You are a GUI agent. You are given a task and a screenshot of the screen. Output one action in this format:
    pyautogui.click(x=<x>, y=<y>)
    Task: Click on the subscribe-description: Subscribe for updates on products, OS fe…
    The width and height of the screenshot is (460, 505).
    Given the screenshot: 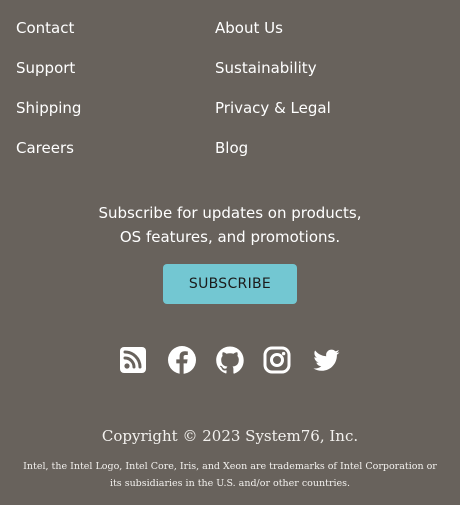 What is the action you would take?
    pyautogui.click(x=230, y=225)
    